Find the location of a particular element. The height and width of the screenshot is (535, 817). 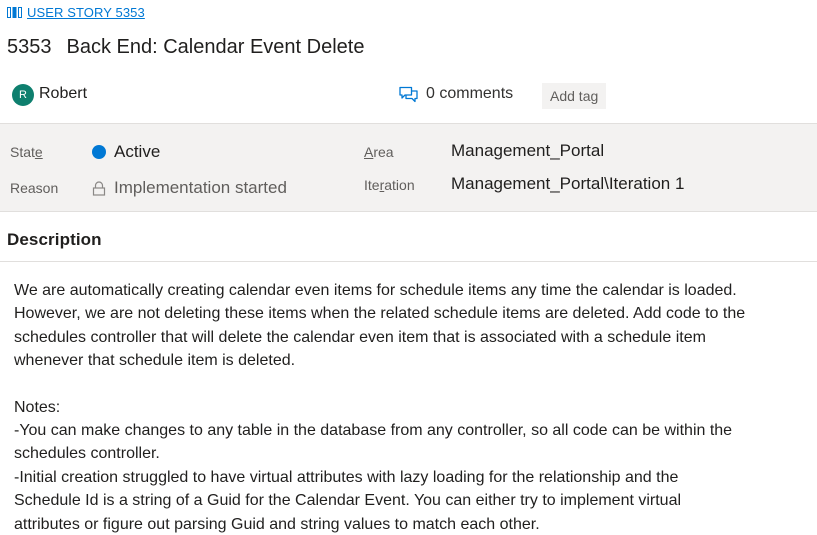

comments-link: 0 comments is located at coordinates (456, 94).